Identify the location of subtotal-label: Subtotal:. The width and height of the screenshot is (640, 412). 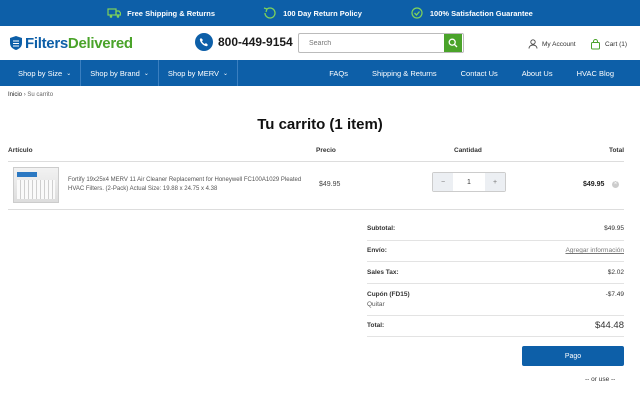
(381, 228).